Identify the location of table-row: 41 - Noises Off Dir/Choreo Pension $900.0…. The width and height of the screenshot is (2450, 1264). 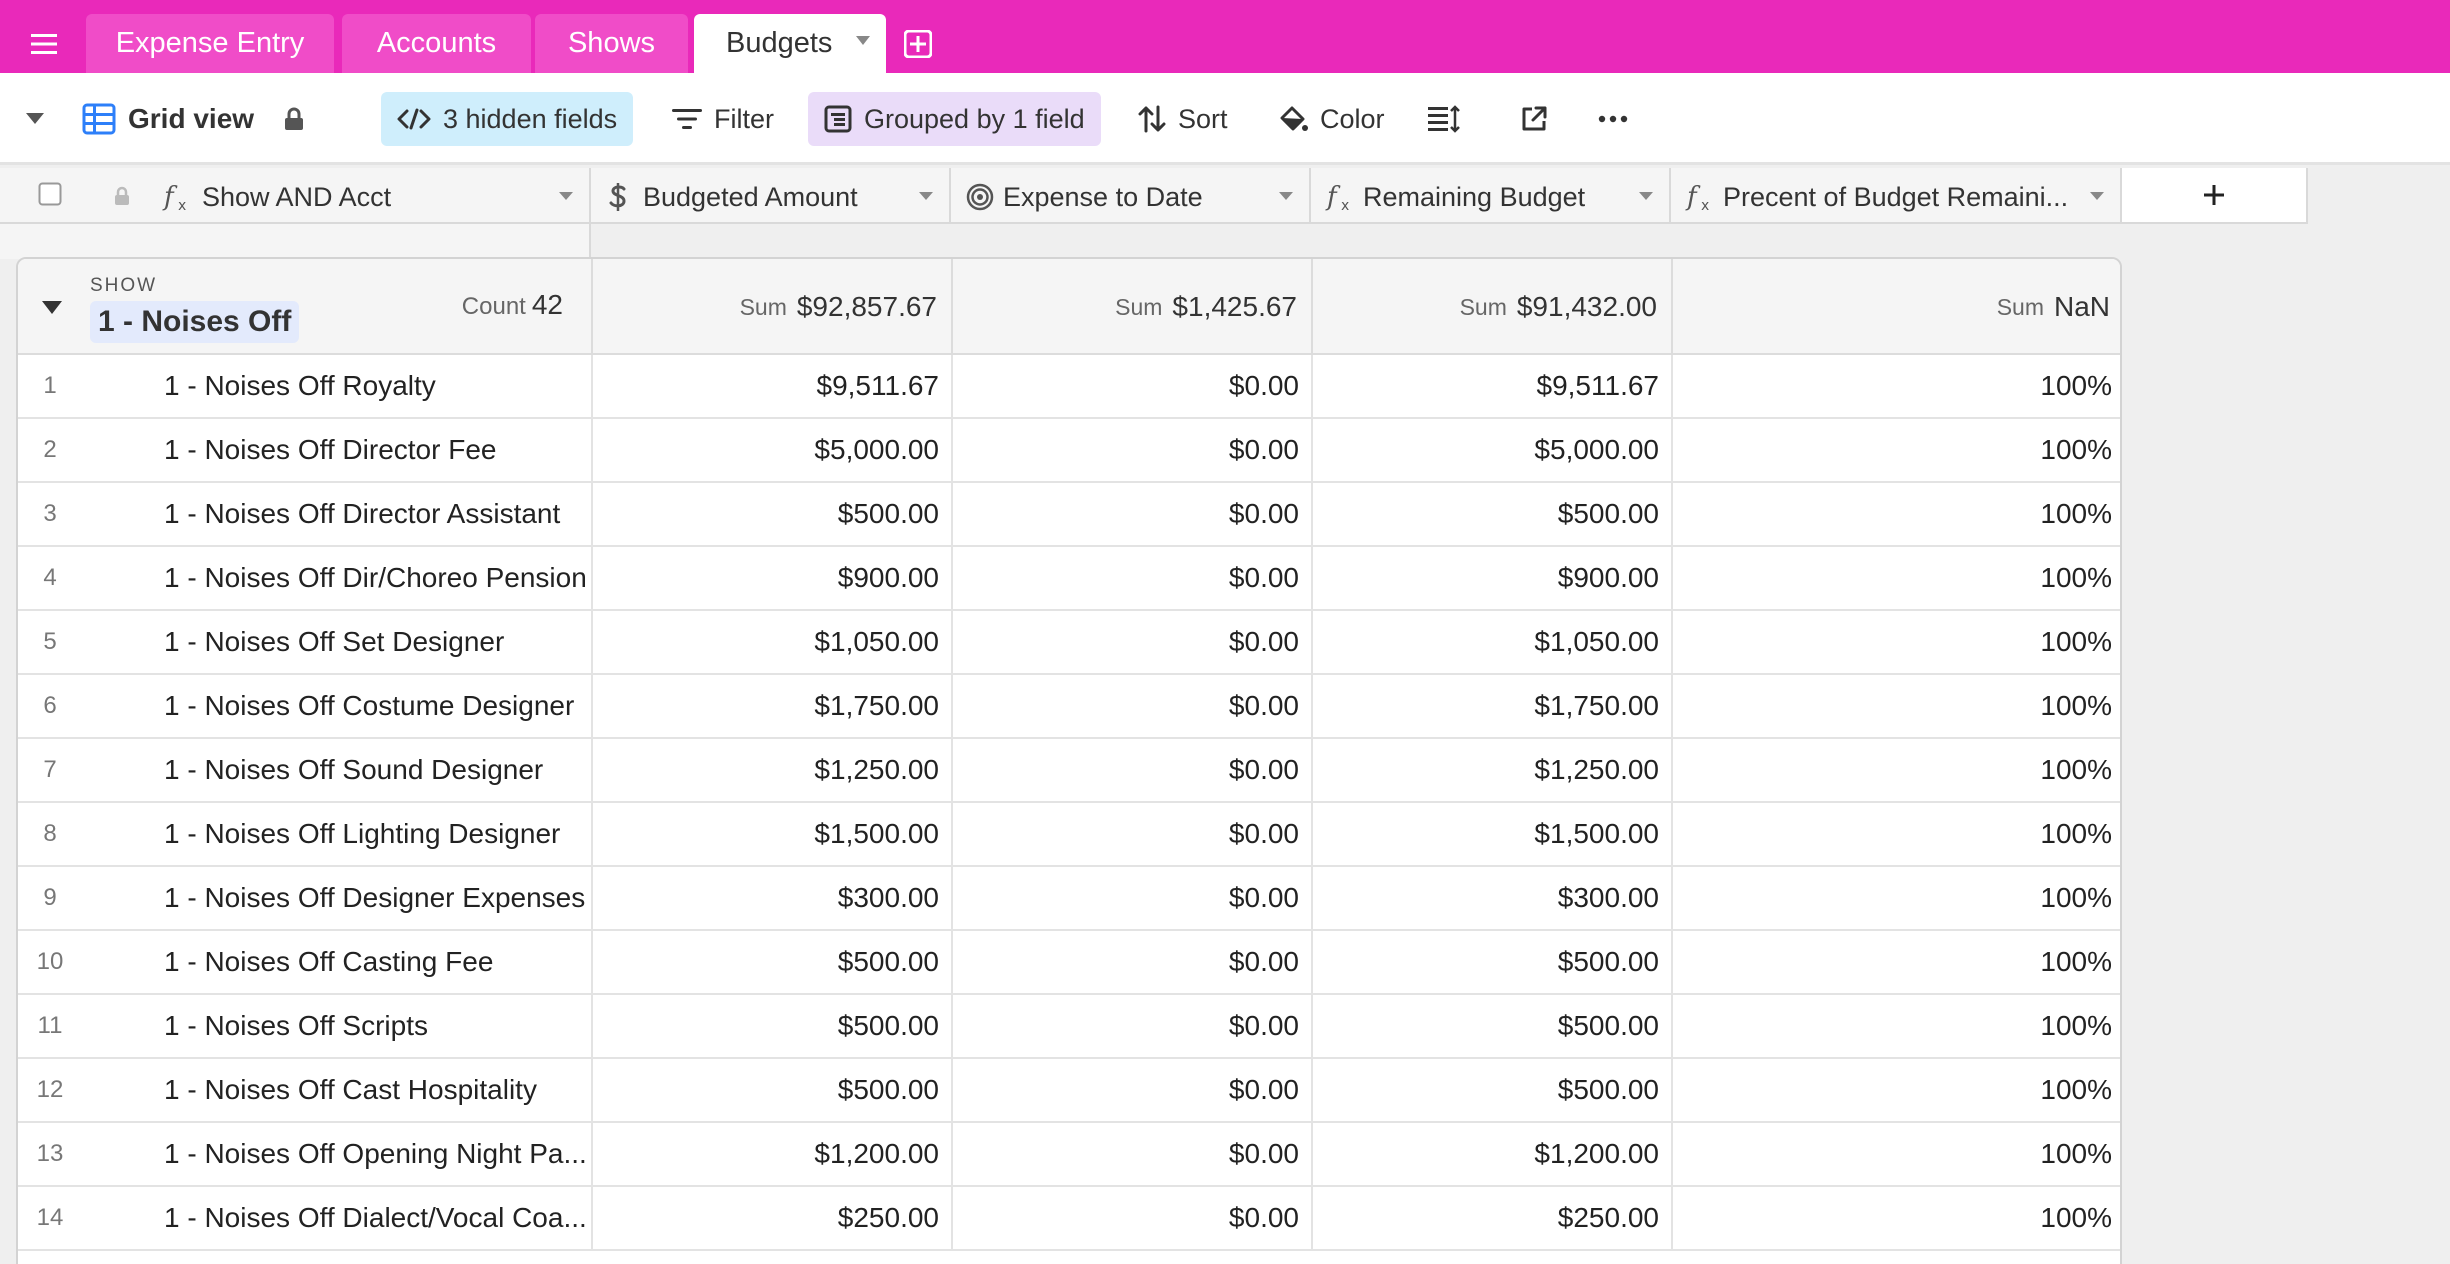
(1069, 579).